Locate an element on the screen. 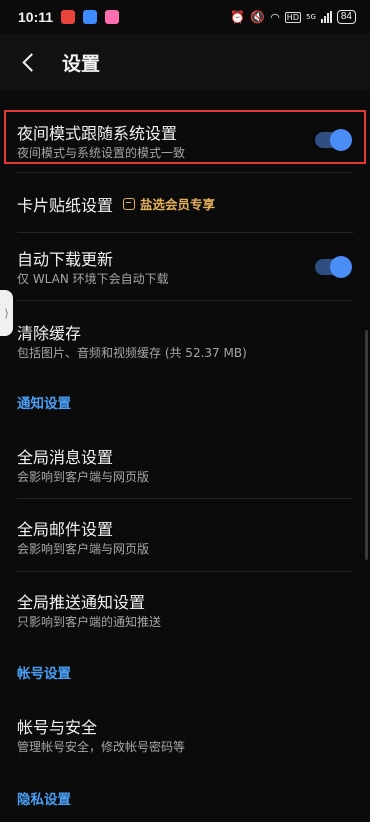 This screenshot has width=370, height=822. setting-account-security: 帐号与安全 管理帐号安全，修改帐号密码等 is located at coordinates (185, 734).